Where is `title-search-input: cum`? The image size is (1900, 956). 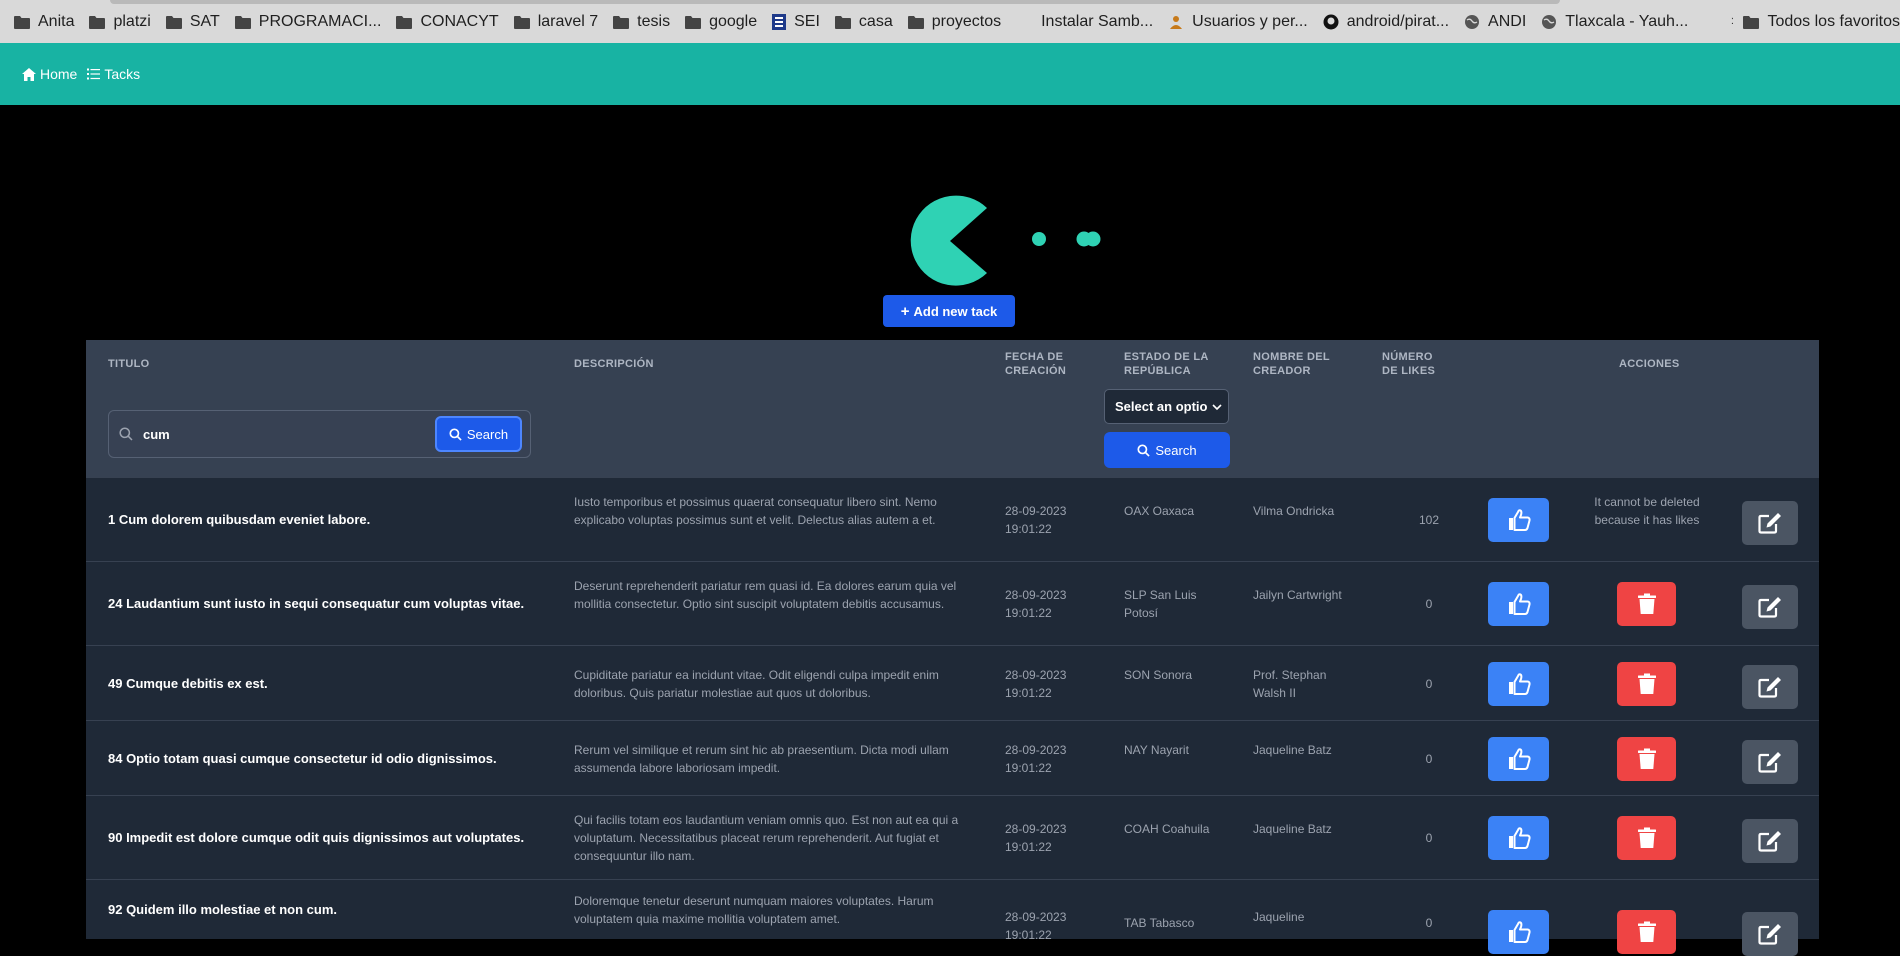 title-search-input: cum is located at coordinates (289, 434).